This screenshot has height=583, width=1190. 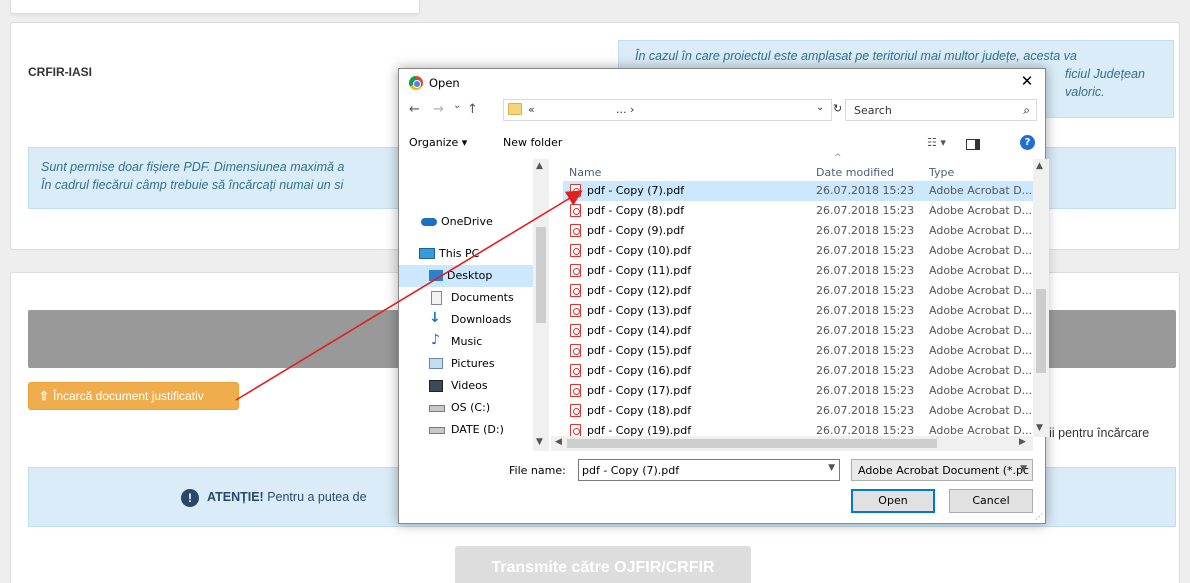 I want to click on help-icon: ?, so click(x=1027, y=142).